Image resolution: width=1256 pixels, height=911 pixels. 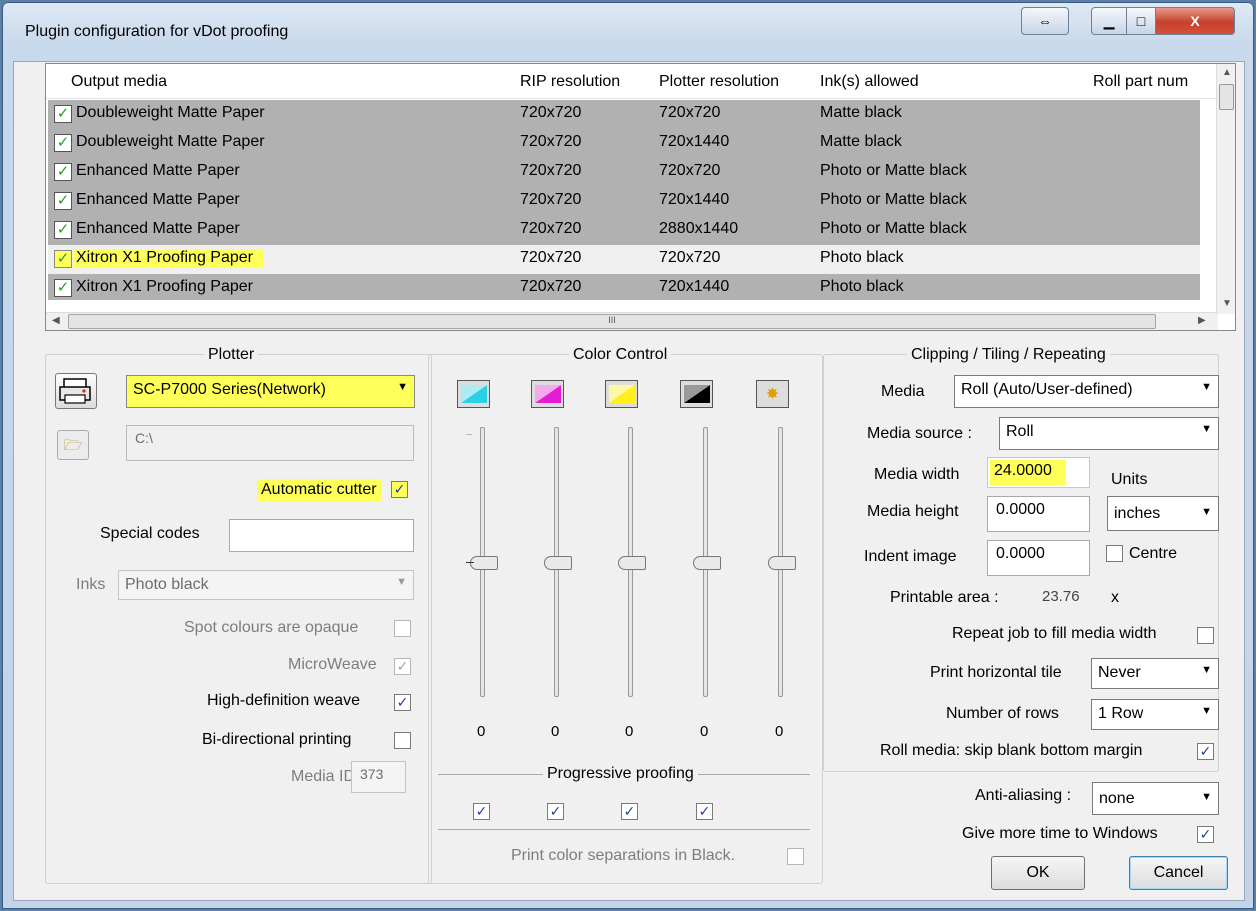 I want to click on horizontal-scrollbar: ◀ III ▶, so click(x=632, y=321).